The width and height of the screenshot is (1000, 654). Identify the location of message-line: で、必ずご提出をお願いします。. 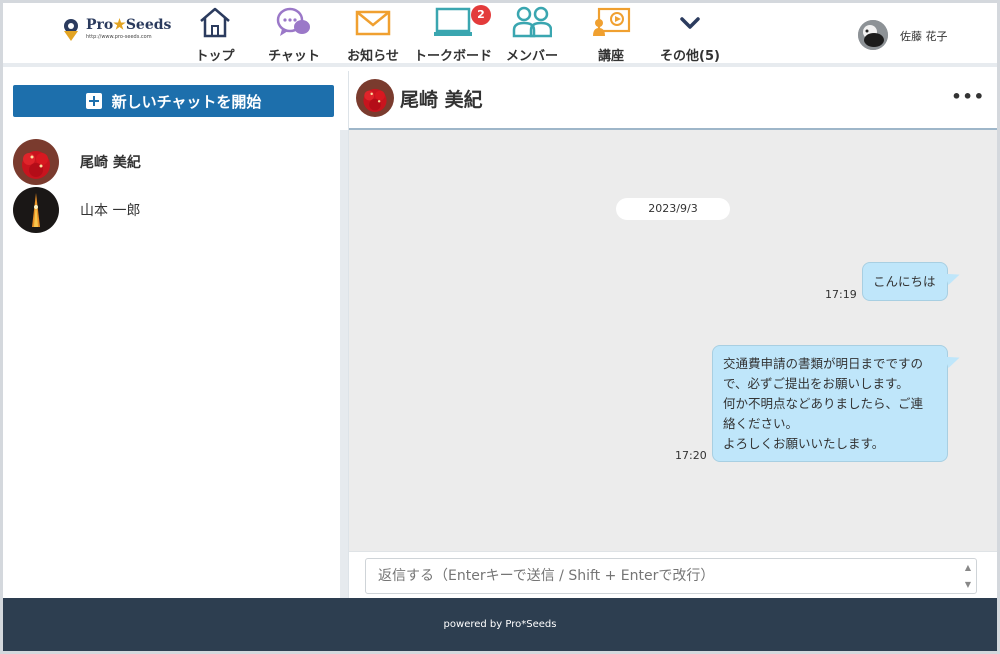
(816, 383).